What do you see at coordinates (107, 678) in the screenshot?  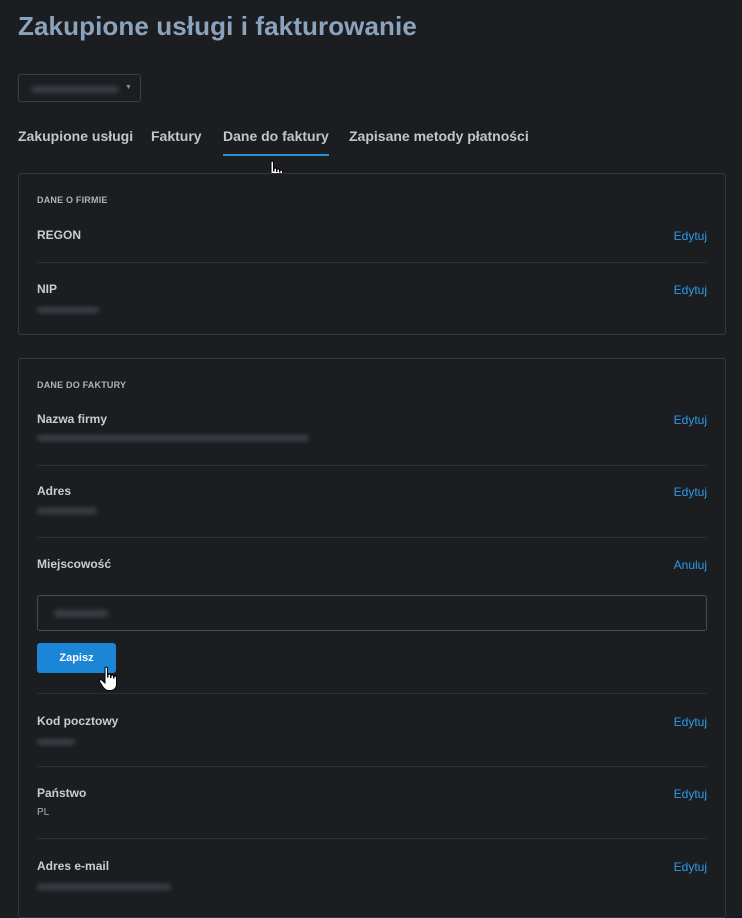 I see `hand-pointer-icon` at bounding box center [107, 678].